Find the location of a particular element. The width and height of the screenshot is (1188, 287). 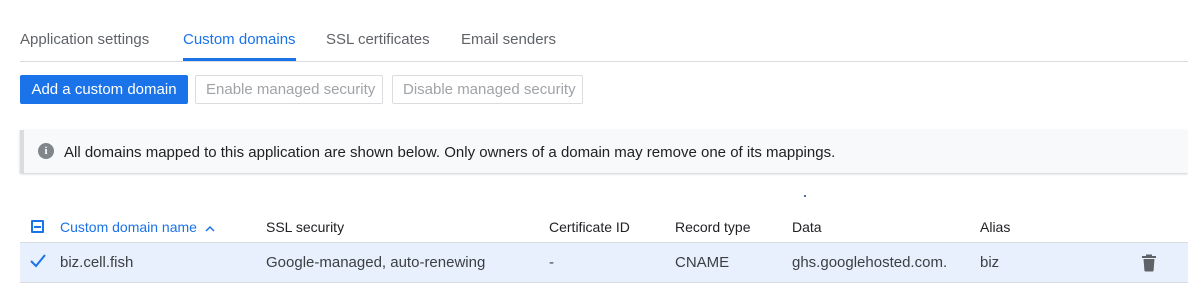

add-custom-domain-button: Add a custom domain is located at coordinates (104, 89).